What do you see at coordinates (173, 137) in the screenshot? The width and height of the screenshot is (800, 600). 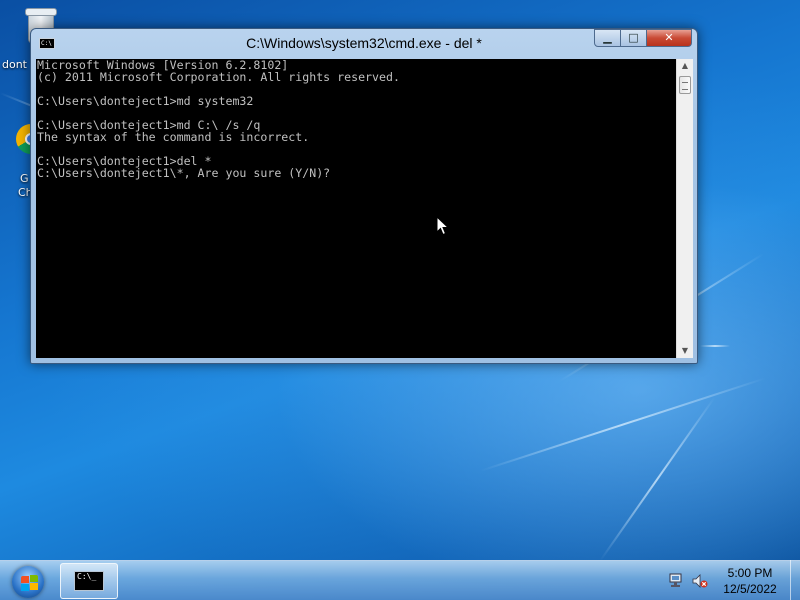 I see `console-line: The syntax of the command is incorrect.` at bounding box center [173, 137].